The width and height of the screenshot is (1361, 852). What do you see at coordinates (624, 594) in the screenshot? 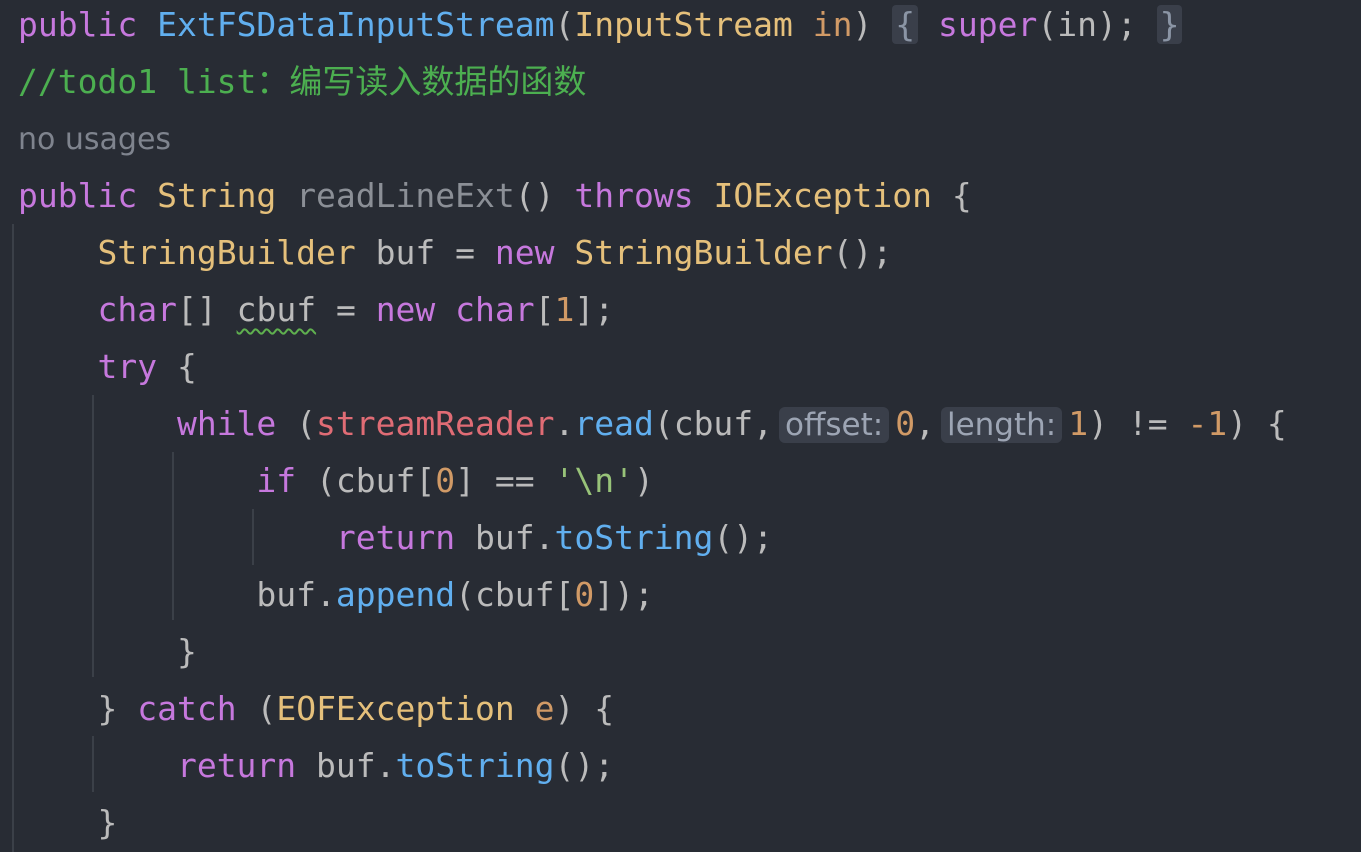
I see `punctuation: ]);` at bounding box center [624, 594].